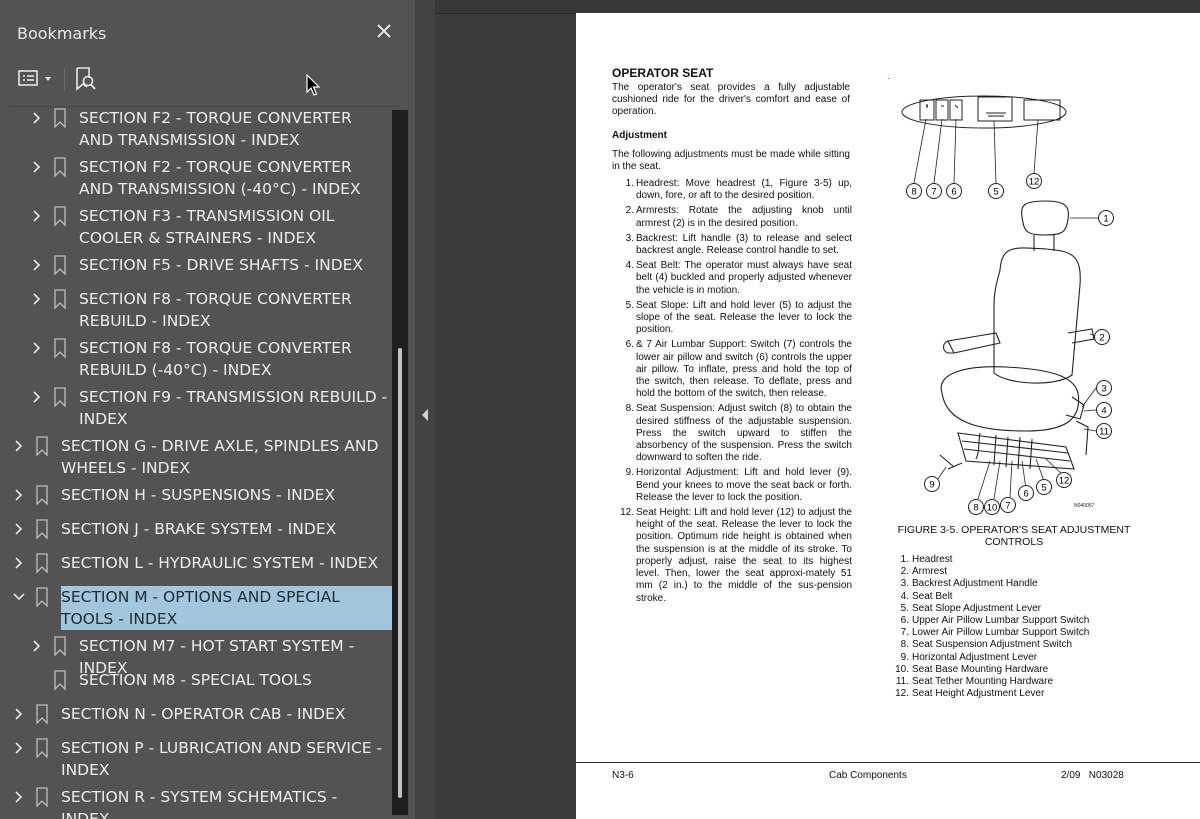 This screenshot has height=819, width=1200. What do you see at coordinates (1103, 389) in the screenshot?
I see `callout-label: 3` at bounding box center [1103, 389].